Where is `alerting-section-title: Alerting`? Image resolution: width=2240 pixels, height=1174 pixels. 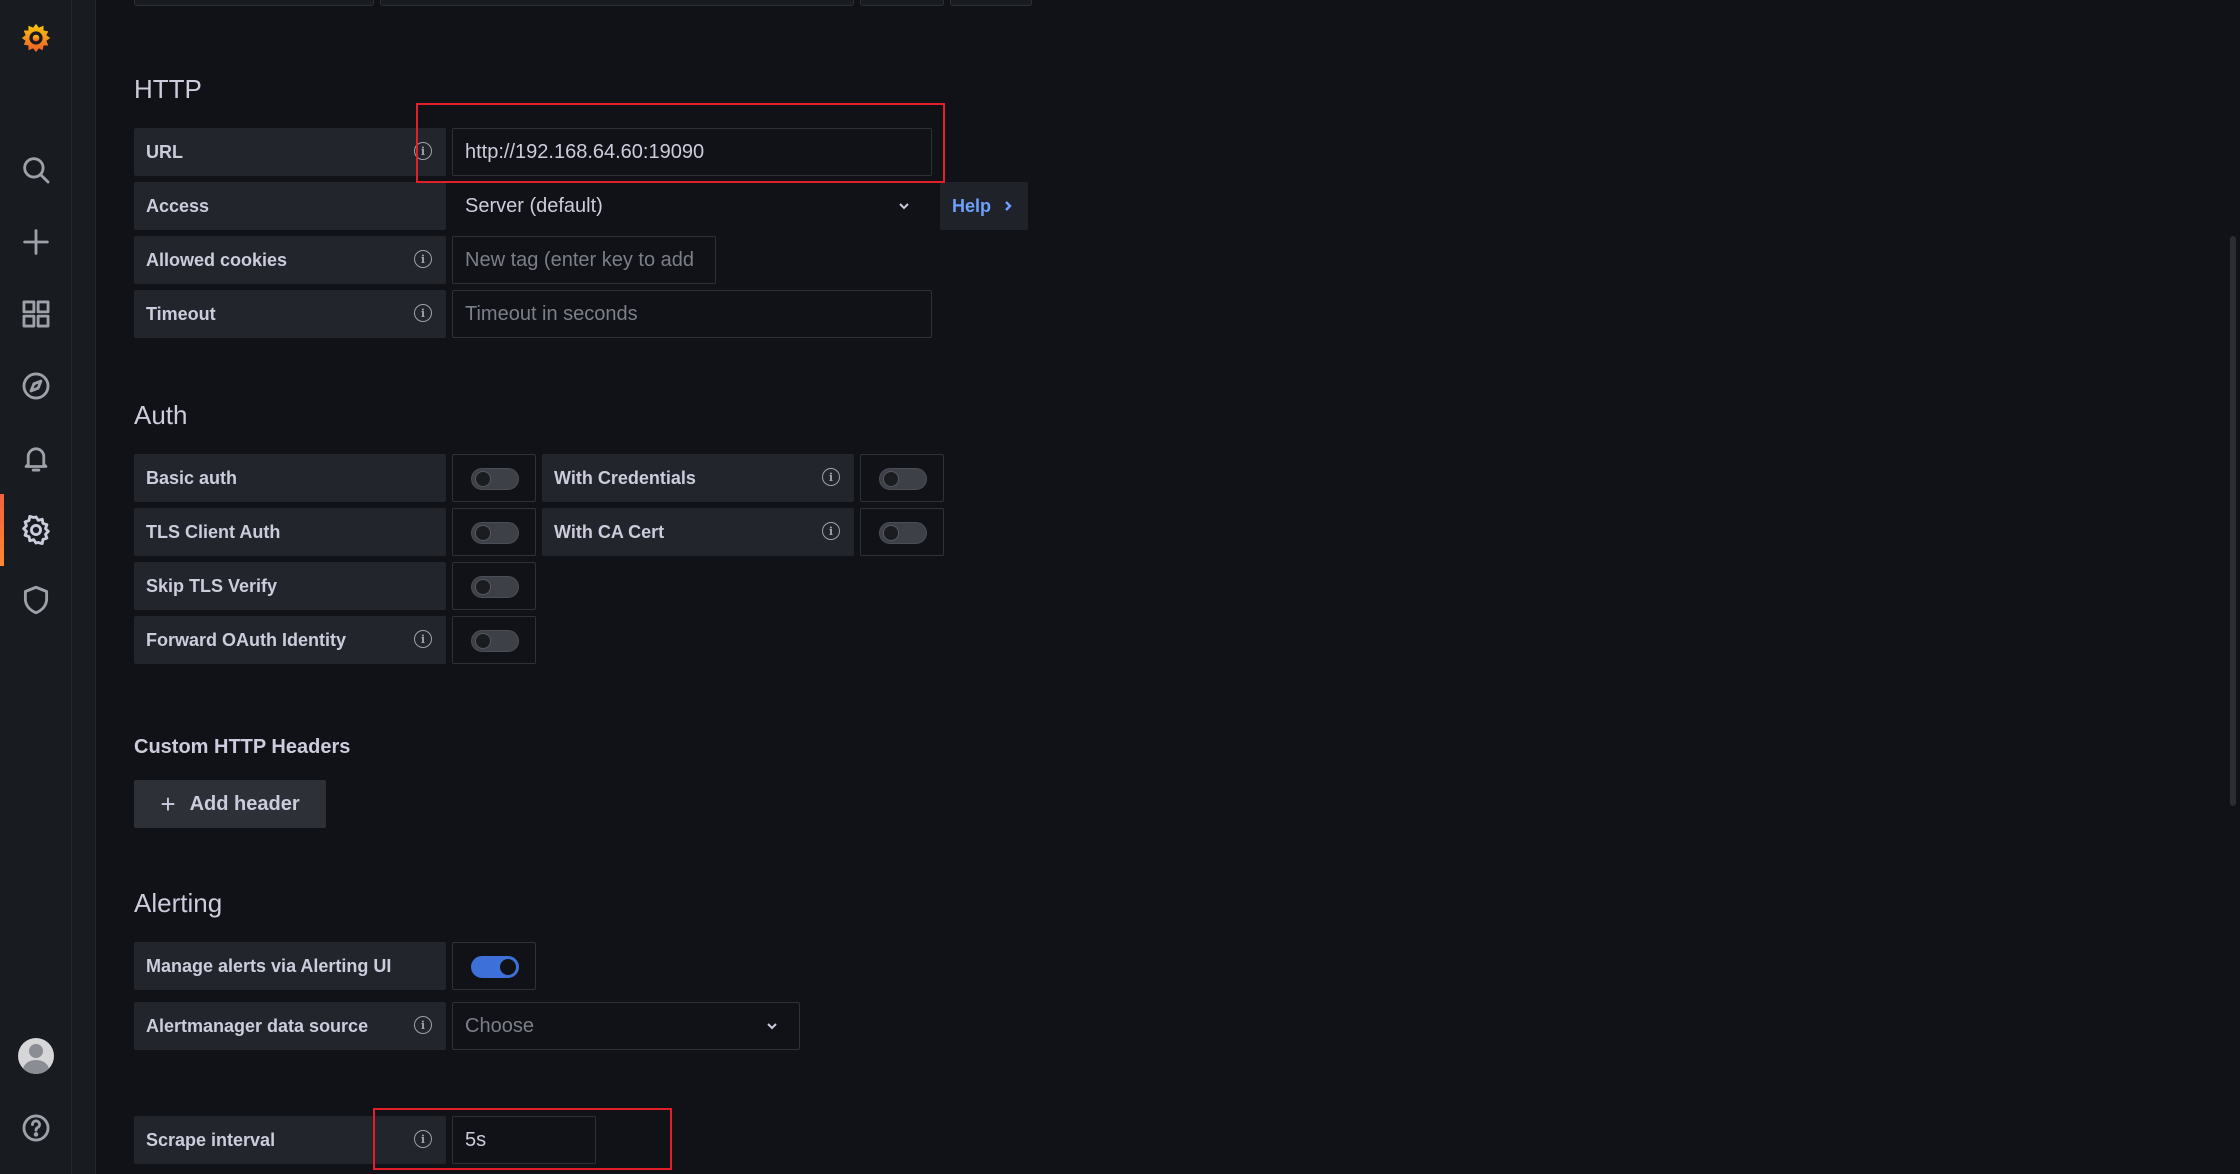 alerting-section-title: Alerting is located at coordinates (178, 903).